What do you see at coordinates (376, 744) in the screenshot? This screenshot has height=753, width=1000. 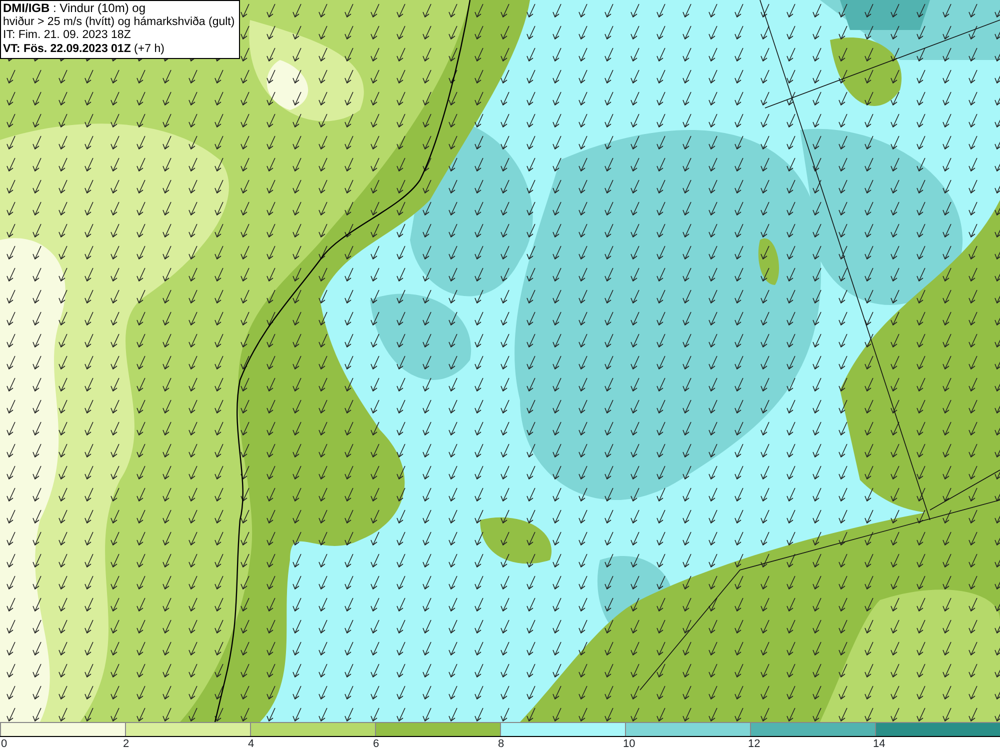 I see `legend-tick-label: 6` at bounding box center [376, 744].